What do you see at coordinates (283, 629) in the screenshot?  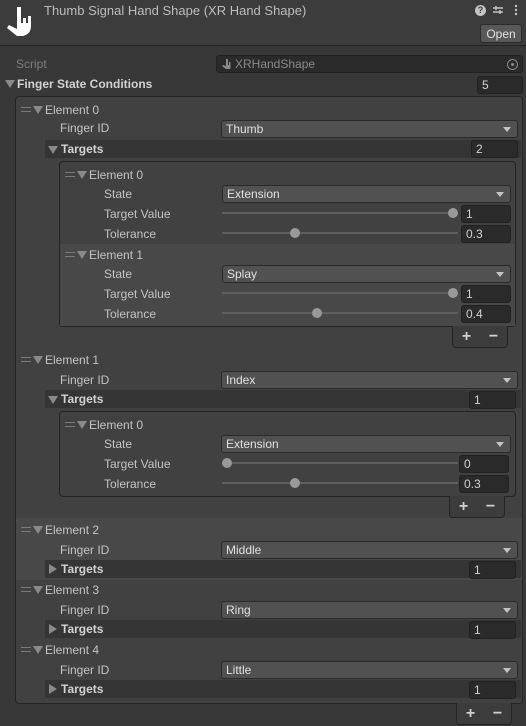 I see `targets-header` at bounding box center [283, 629].